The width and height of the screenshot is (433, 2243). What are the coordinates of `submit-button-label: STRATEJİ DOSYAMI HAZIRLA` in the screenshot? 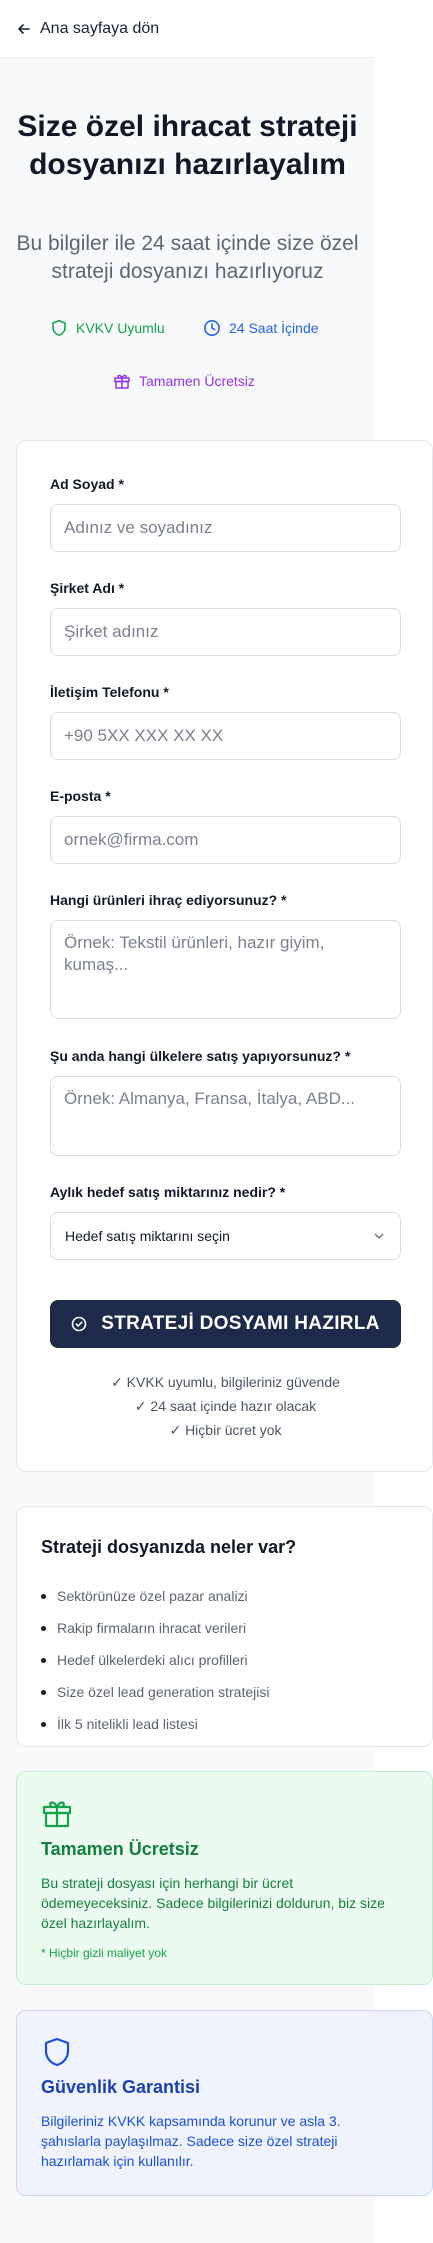 It's located at (240, 1323).